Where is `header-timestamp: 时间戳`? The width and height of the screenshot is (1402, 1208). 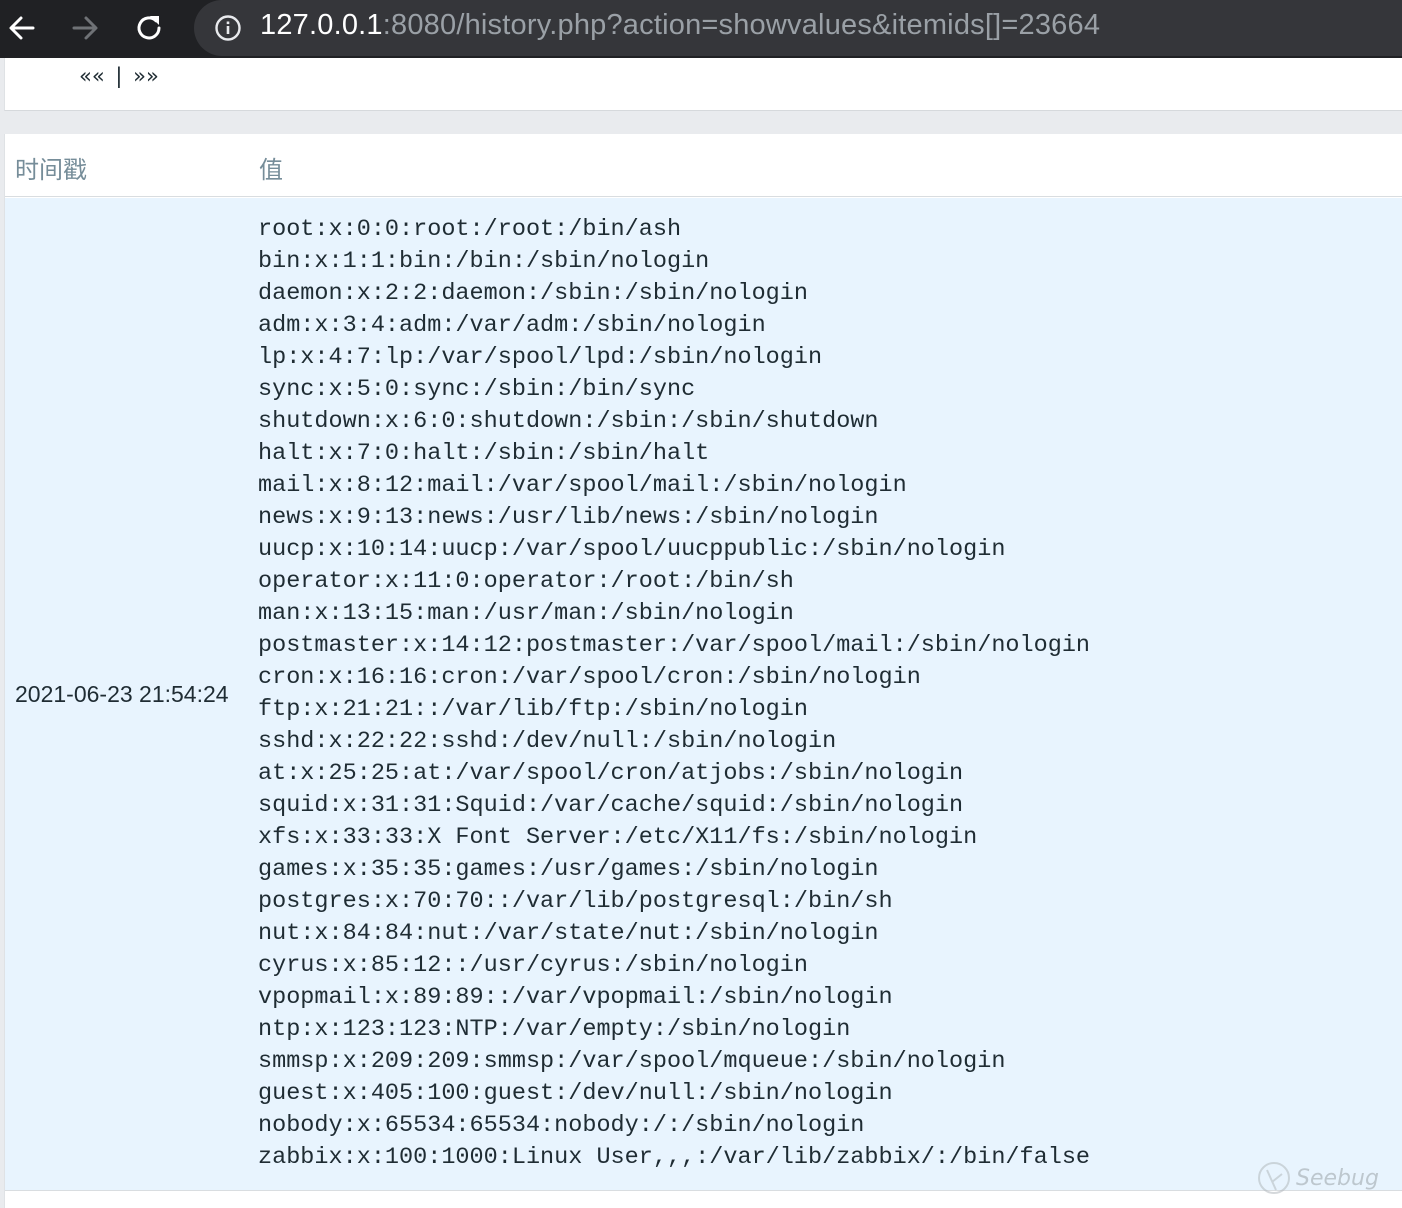
header-timestamp: 时间戳 is located at coordinates (51, 170).